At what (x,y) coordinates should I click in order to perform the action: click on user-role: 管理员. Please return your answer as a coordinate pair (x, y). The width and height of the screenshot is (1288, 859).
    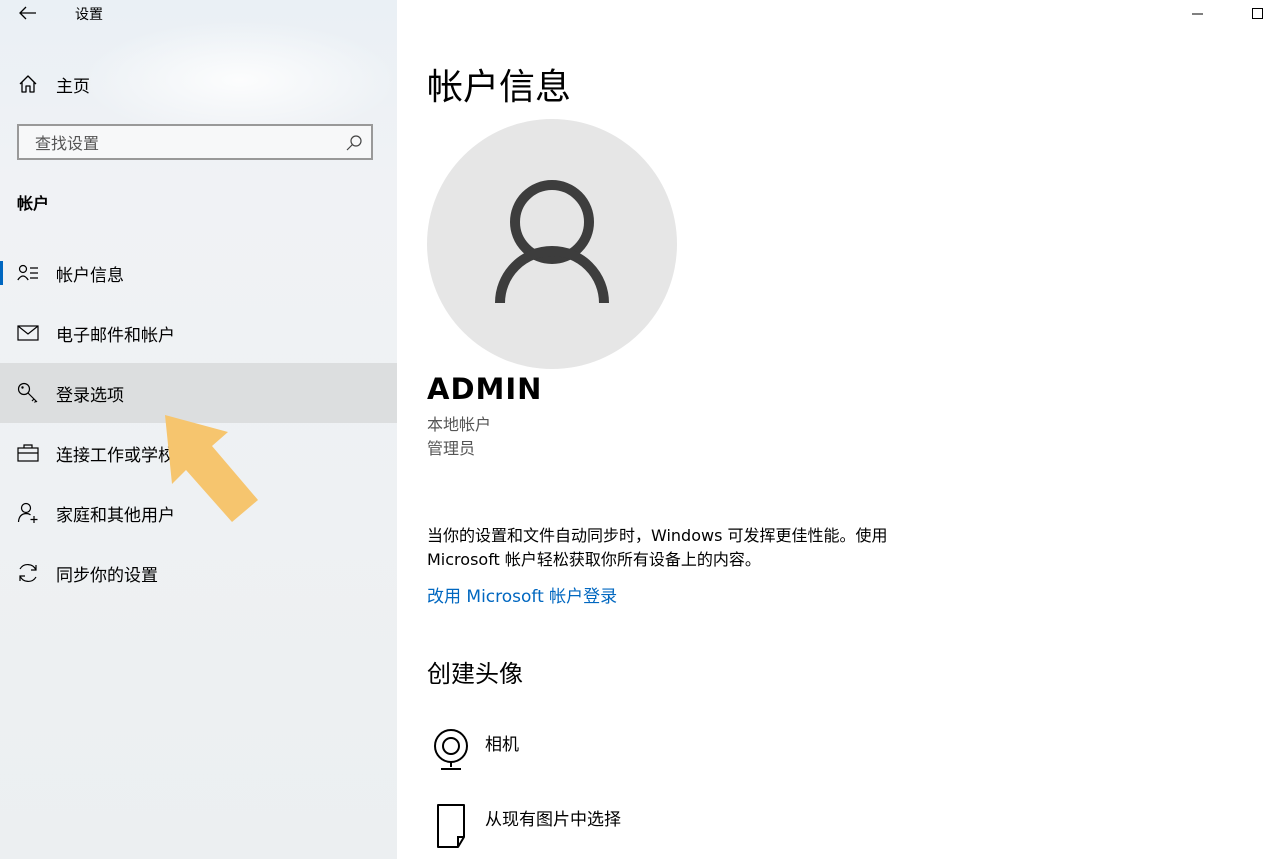
    Looking at the image, I should click on (451, 448).